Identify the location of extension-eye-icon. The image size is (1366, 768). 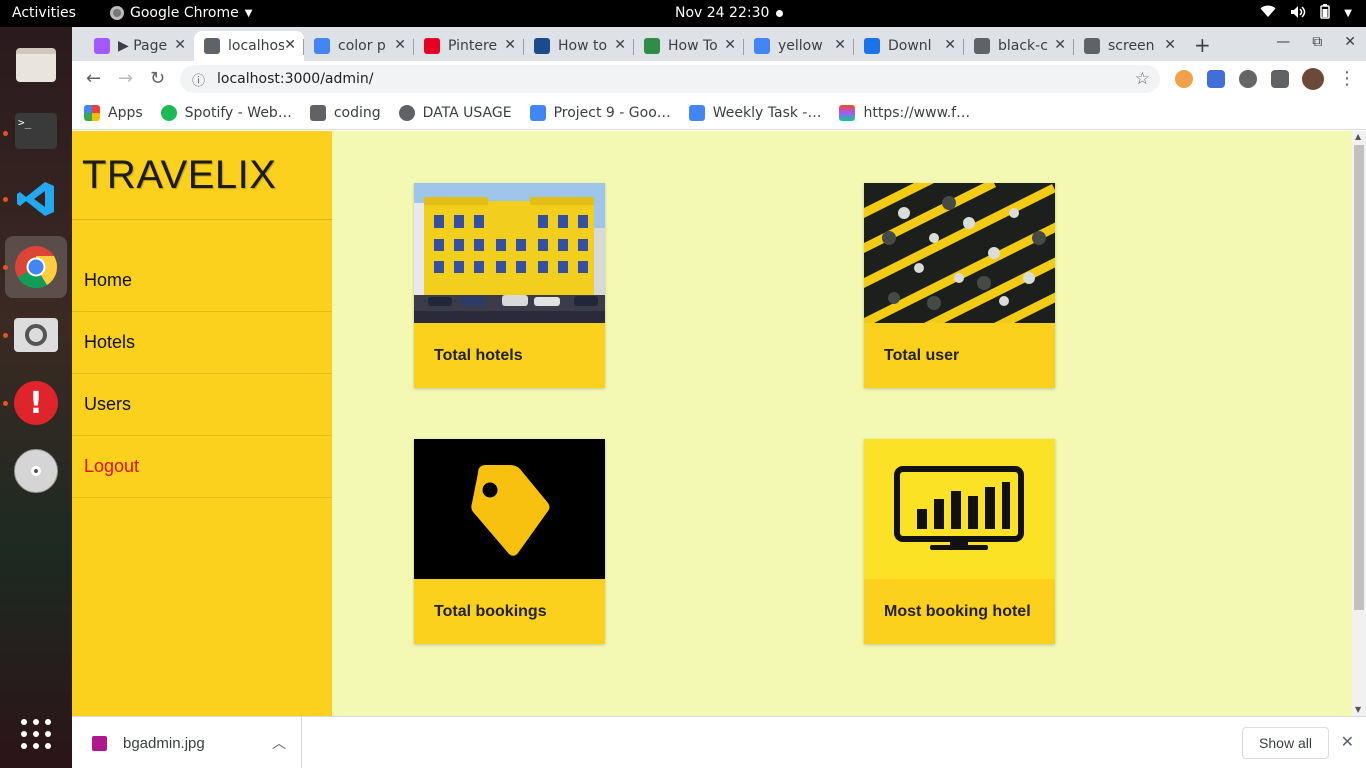
(1248, 79).